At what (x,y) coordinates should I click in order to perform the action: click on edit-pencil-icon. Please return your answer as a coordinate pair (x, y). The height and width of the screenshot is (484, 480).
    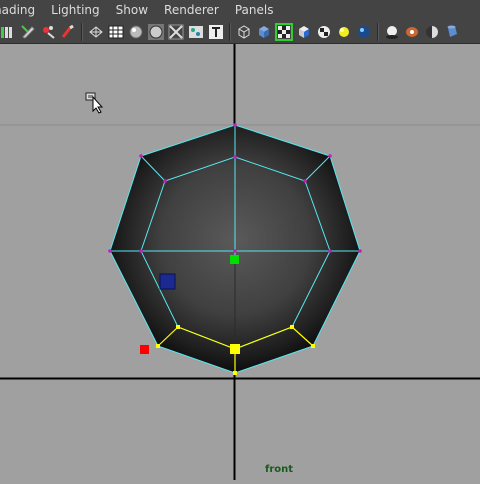
    Looking at the image, I should click on (28, 32).